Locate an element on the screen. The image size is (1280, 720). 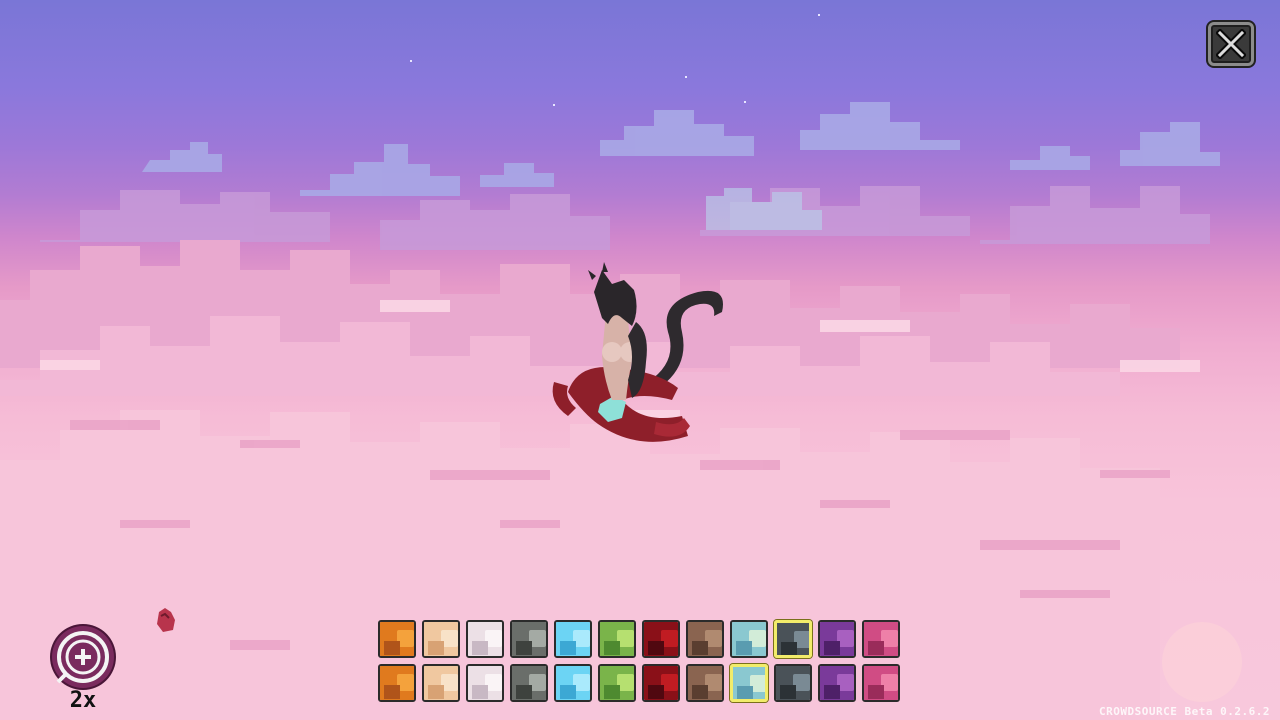
zoom-in-plus-icon is located at coordinates (82, 657).